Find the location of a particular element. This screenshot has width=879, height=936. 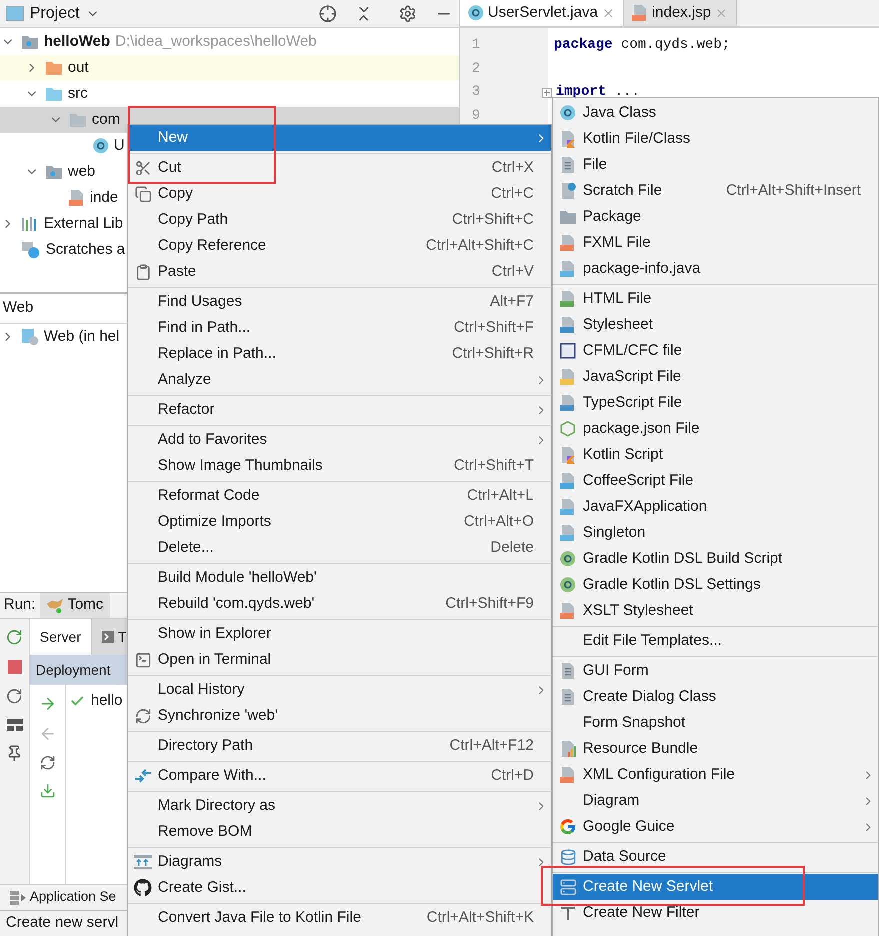

panel-title: Project is located at coordinates (55, 14).